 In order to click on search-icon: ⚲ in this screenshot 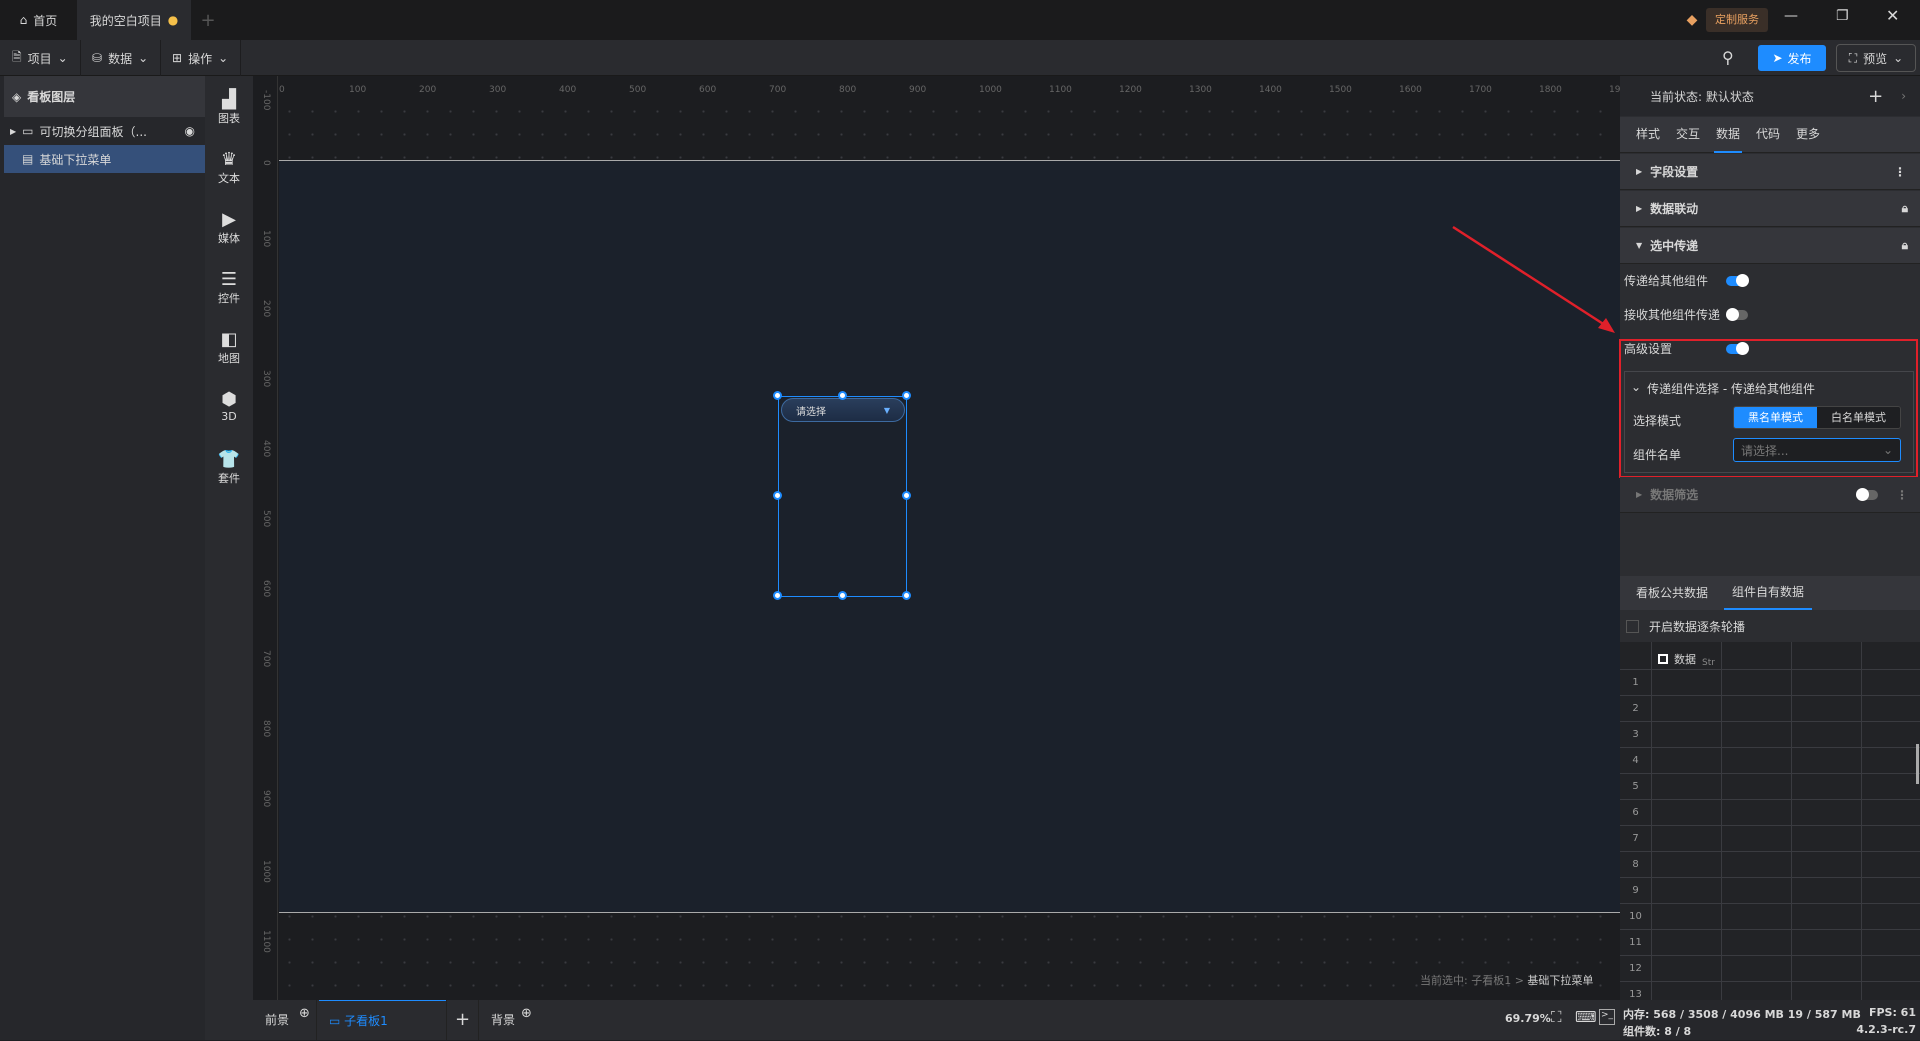, I will do `click(1728, 57)`.